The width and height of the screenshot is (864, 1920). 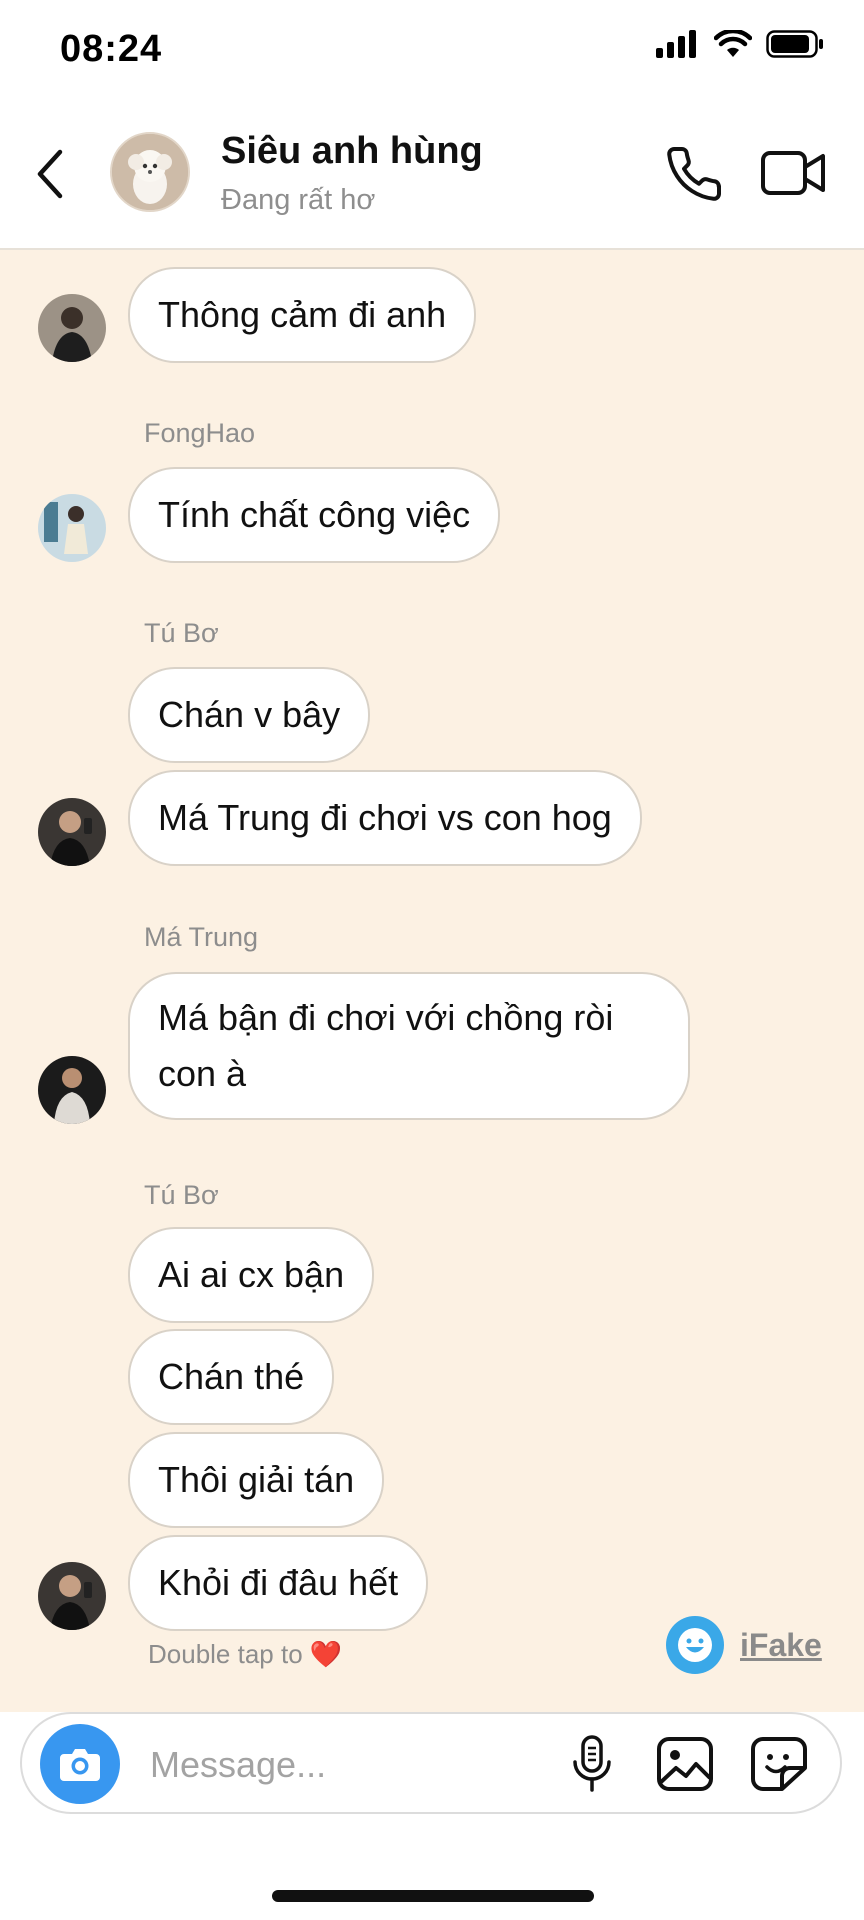 I want to click on camera-button, so click(x=80, y=1764).